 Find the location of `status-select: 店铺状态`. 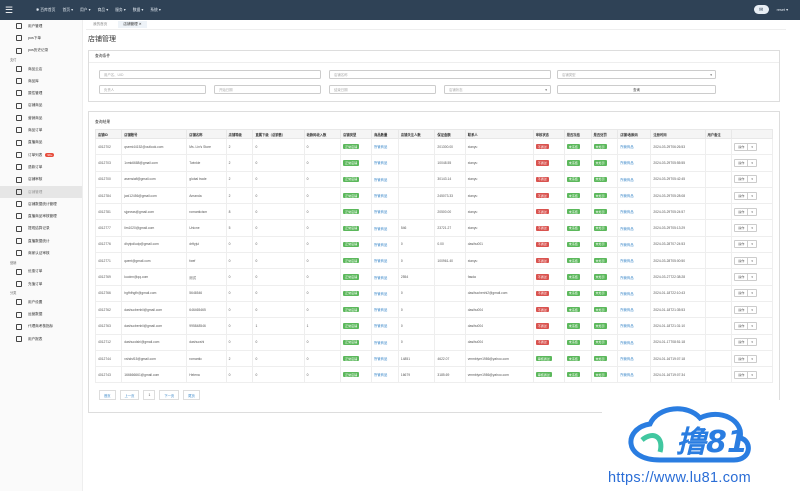

status-select: 店铺状态 is located at coordinates (497, 89).